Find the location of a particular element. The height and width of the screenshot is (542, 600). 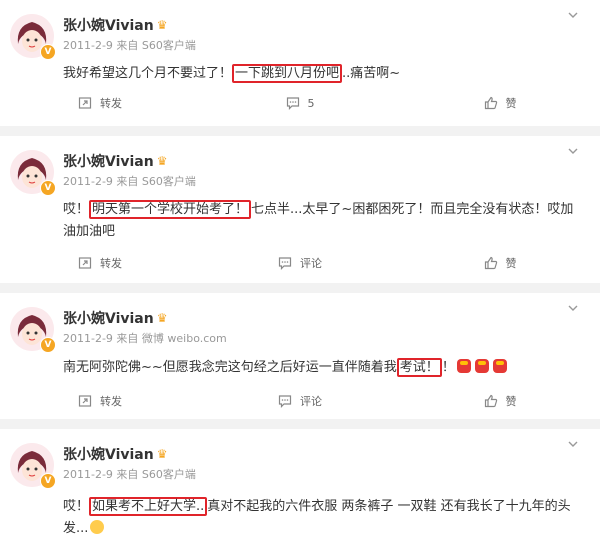

post-text: 我好希望这几个月不要过了！ 一下跳到八月份吧 ..痛苦啊~ is located at coordinates (323, 74).